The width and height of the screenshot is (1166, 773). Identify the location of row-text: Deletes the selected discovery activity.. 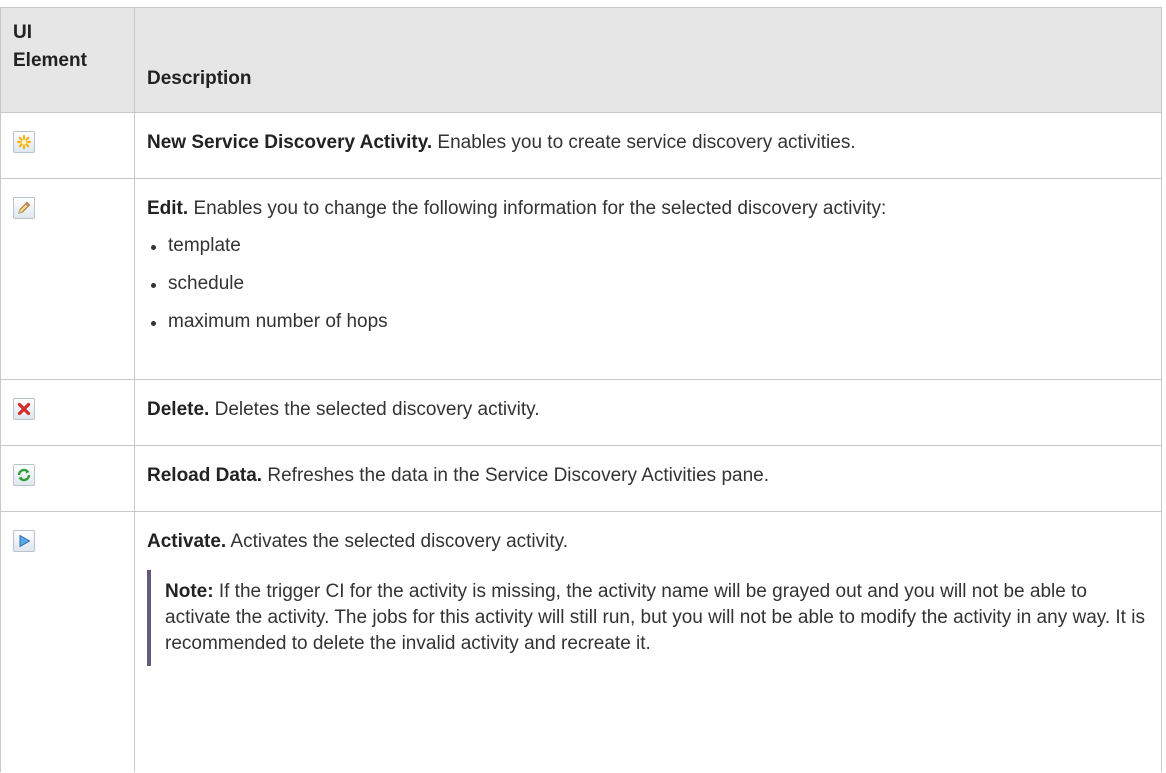
(374, 409).